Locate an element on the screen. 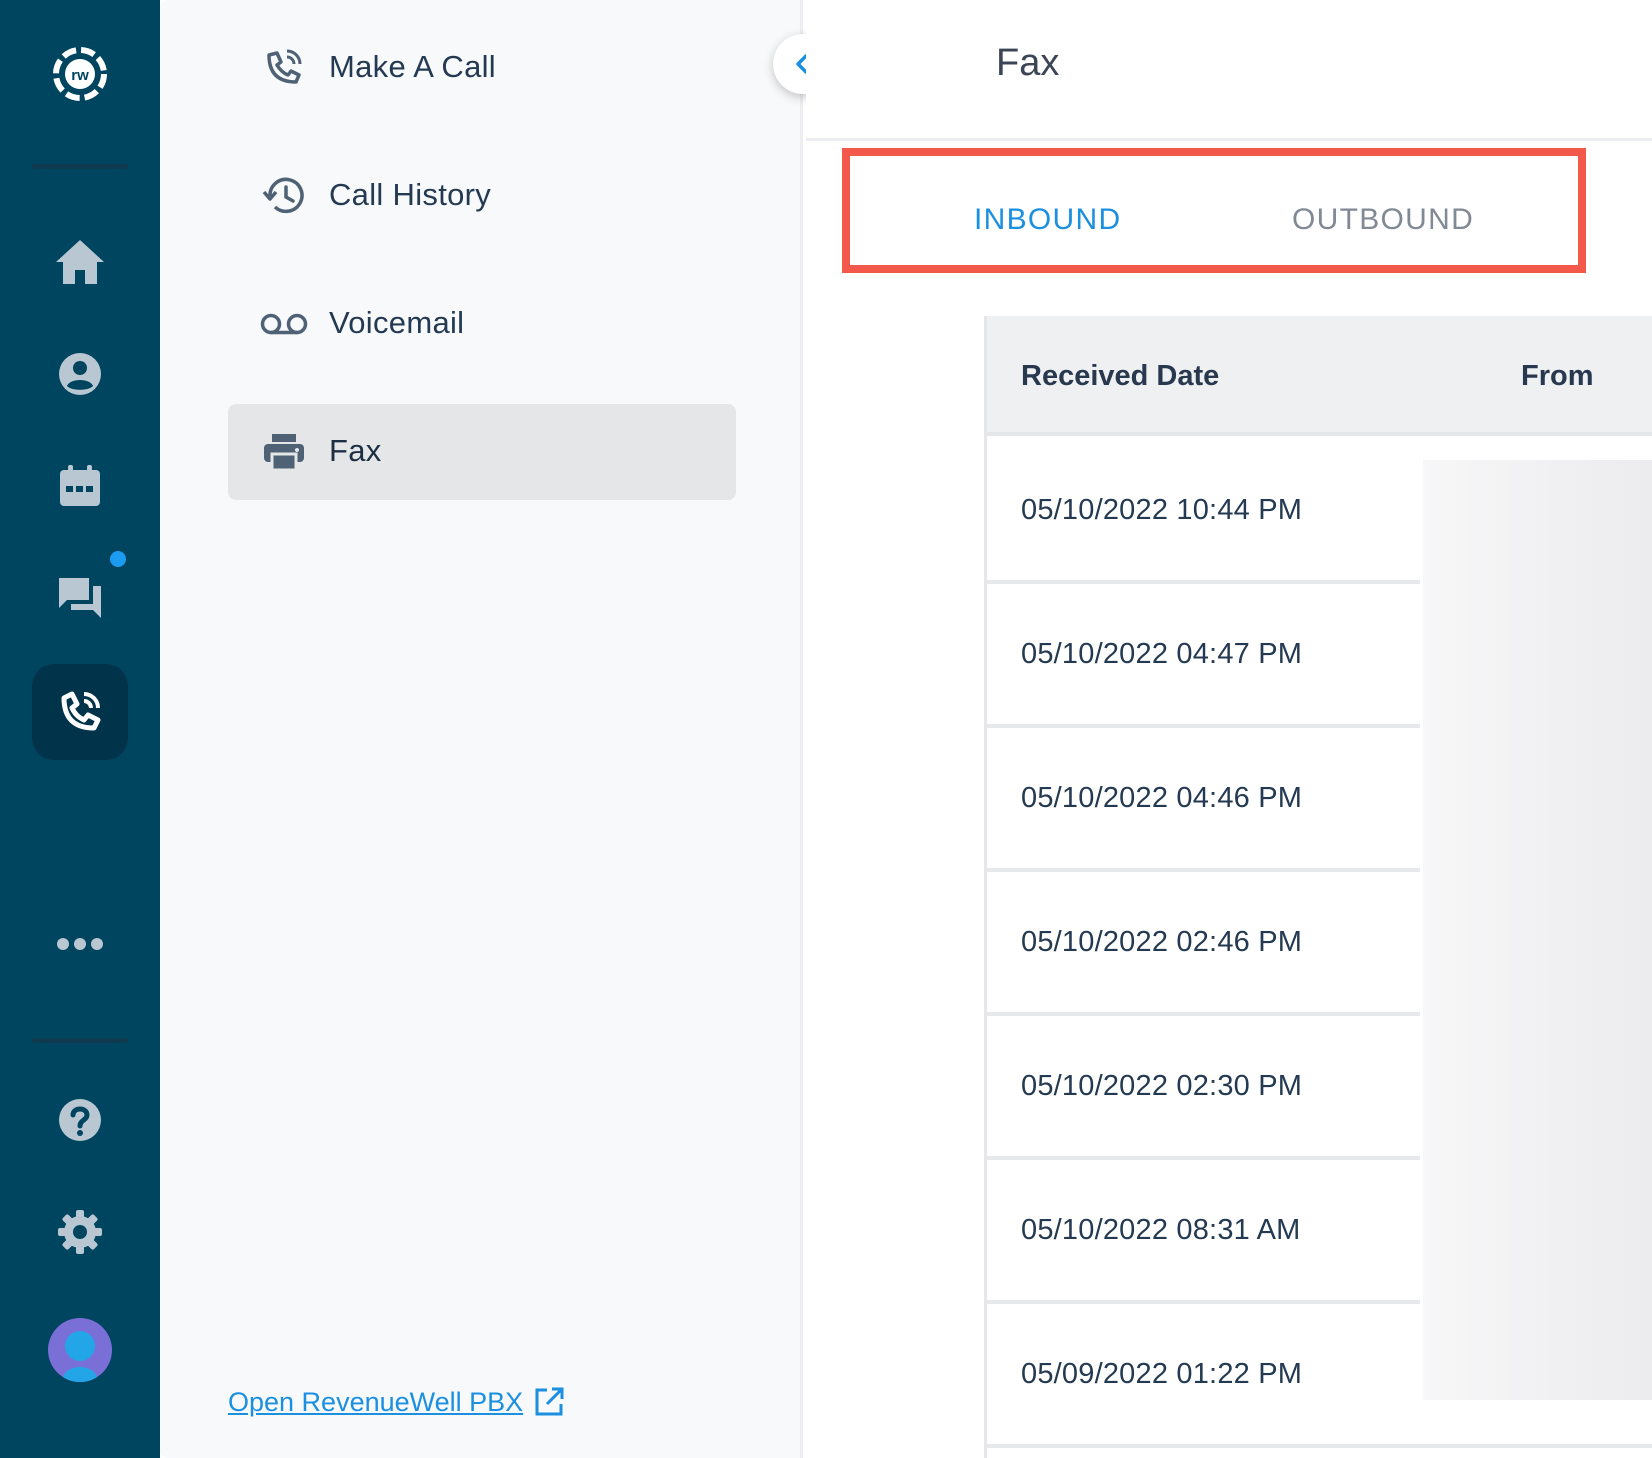 This screenshot has height=1458, width=1652. table-header: Received Date From is located at coordinates (1319, 376).